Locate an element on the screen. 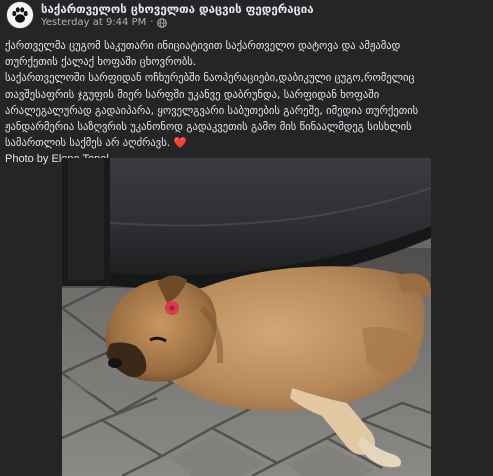 The width and height of the screenshot is (493, 476). post-meta: Yesterday at 9:44 PM · is located at coordinates (104, 22).